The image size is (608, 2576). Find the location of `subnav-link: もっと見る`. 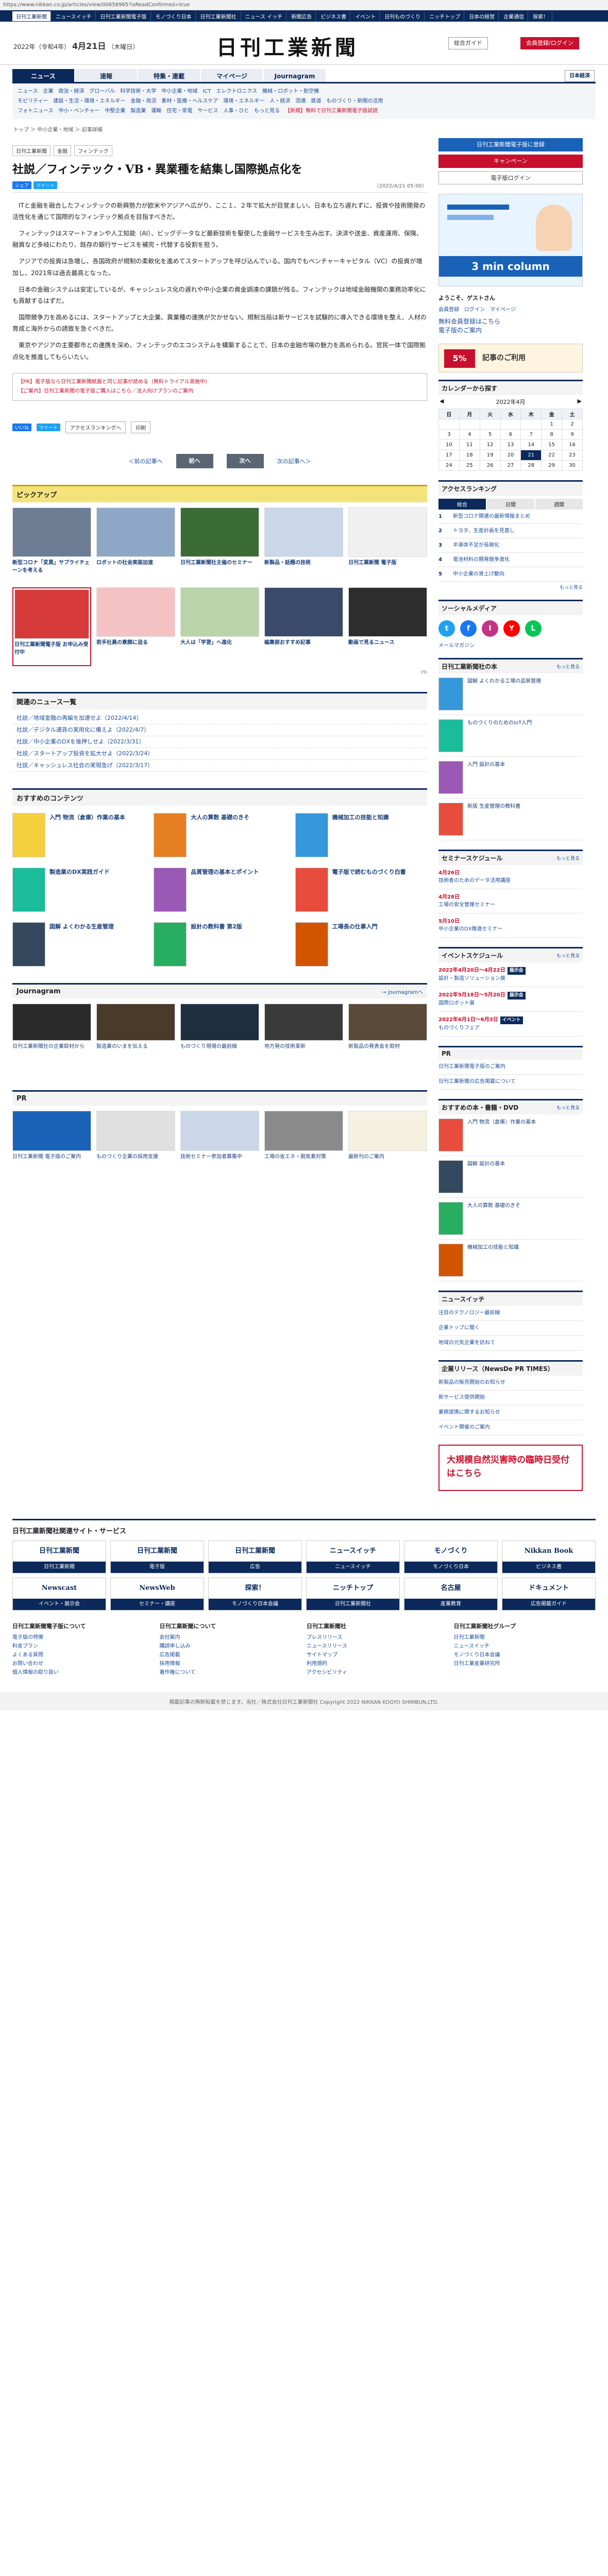

subnav-link: もっと見る is located at coordinates (267, 111).